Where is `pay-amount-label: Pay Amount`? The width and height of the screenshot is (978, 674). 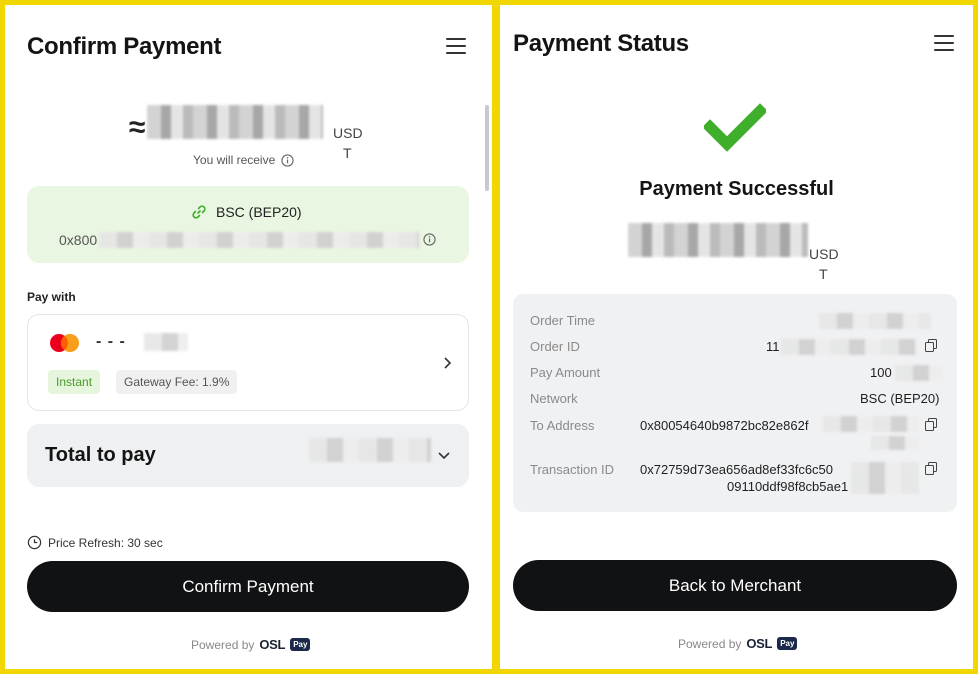 pay-amount-label: Pay Amount is located at coordinates (565, 372).